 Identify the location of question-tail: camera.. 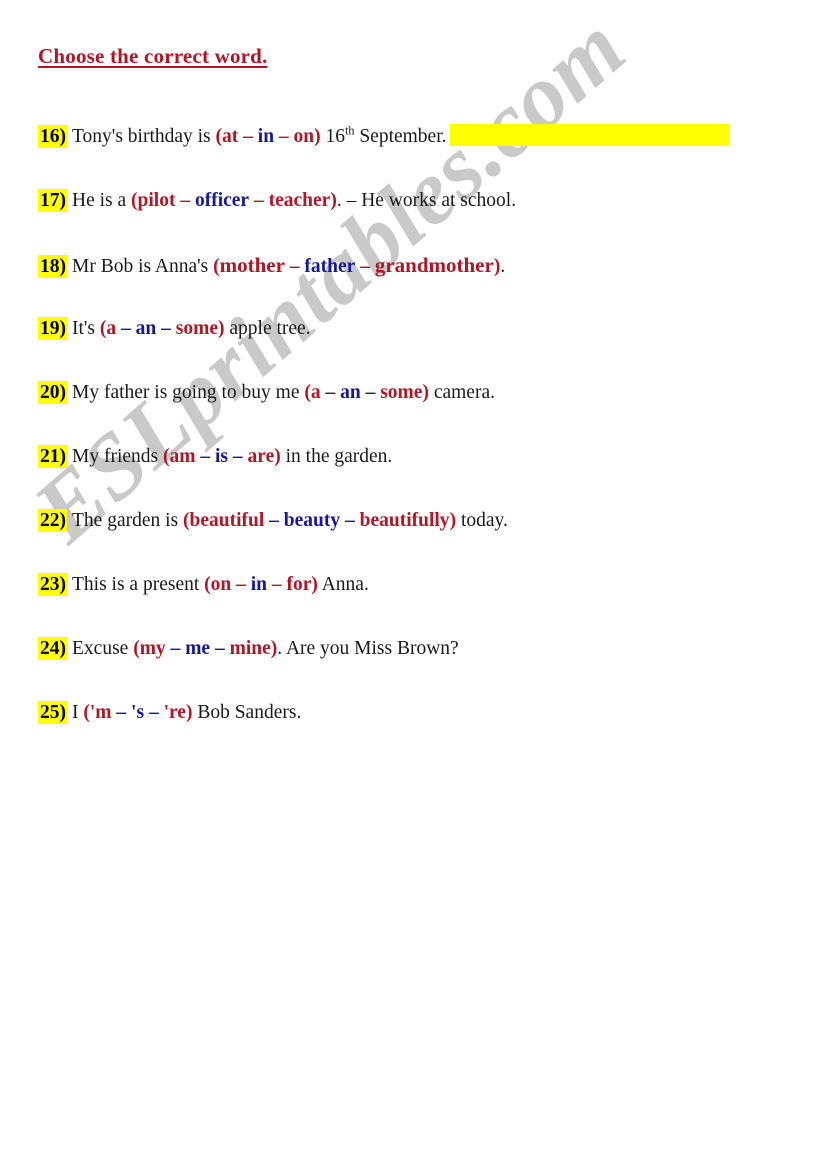
(461, 392).